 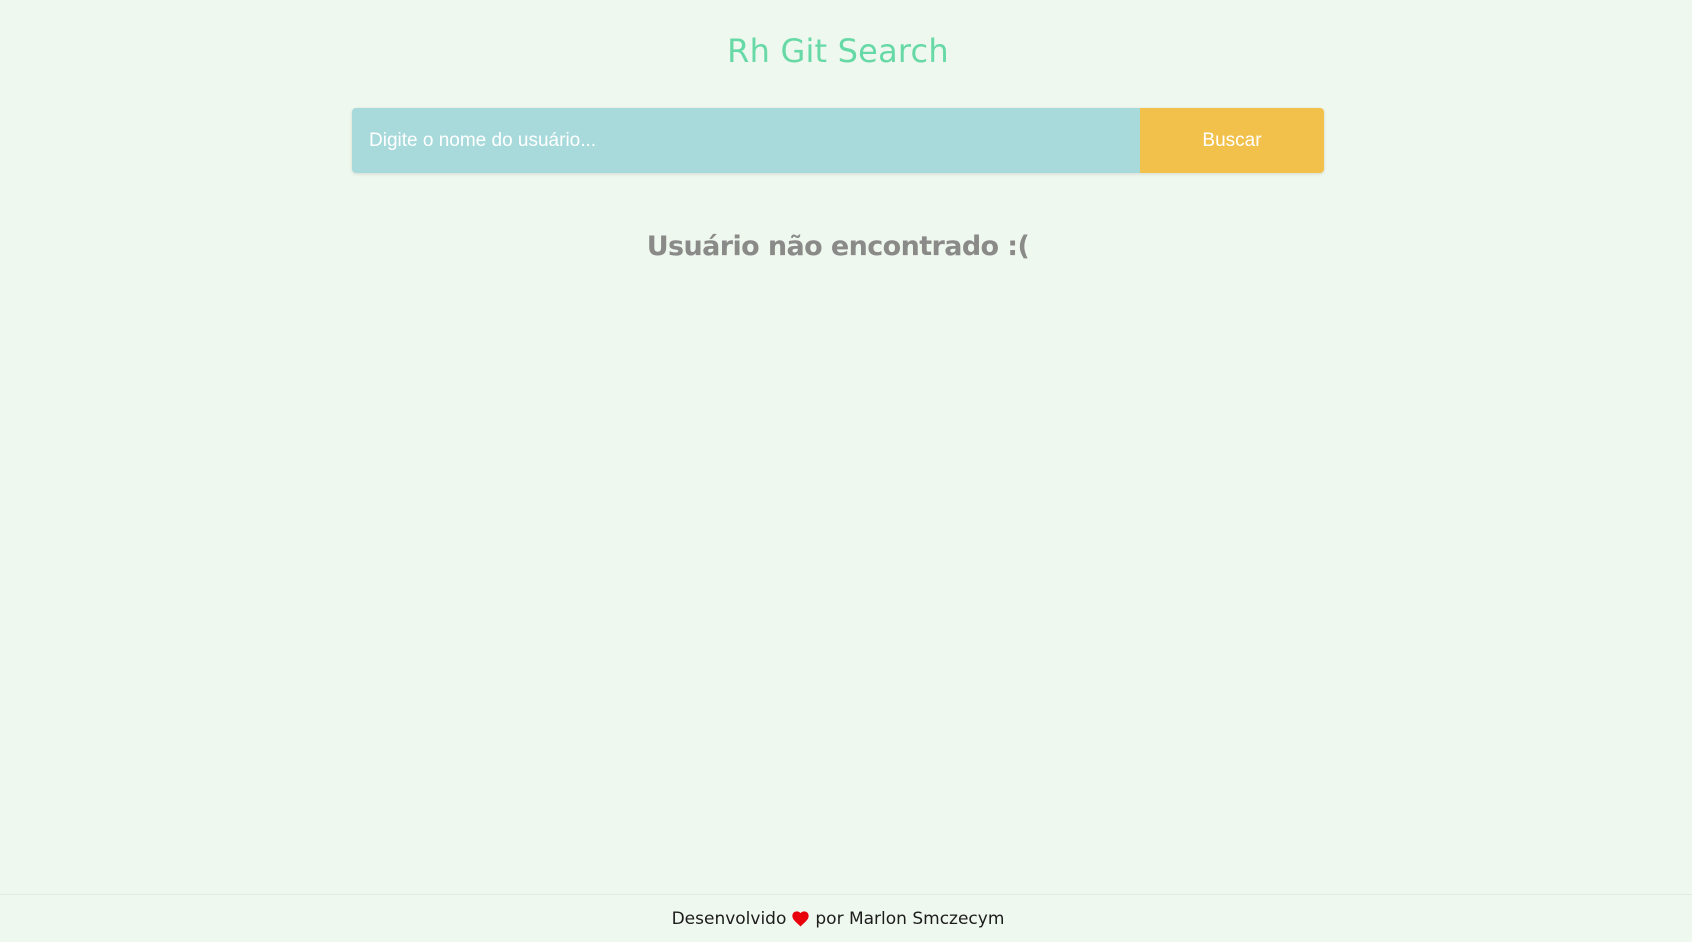 I want to click on footer: Desenvolvido por Marlon Smczecym, so click(x=846, y=918).